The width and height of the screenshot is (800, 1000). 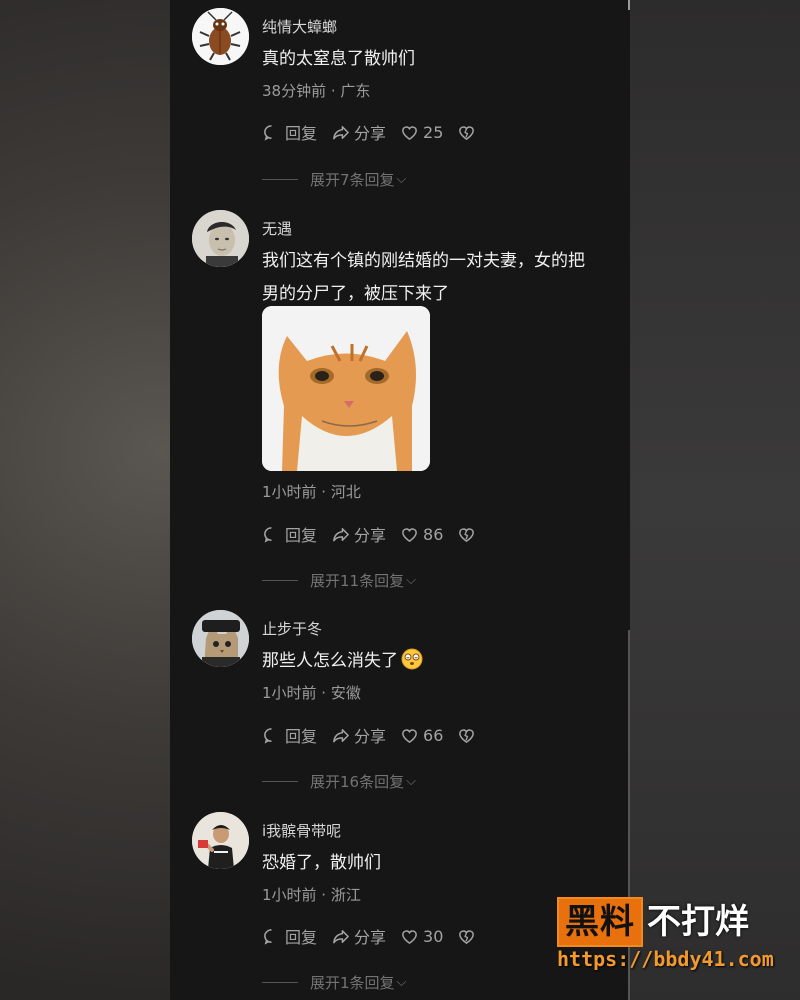 I want to click on expand-replies-label: 展开1条回复, so click(x=352, y=982).